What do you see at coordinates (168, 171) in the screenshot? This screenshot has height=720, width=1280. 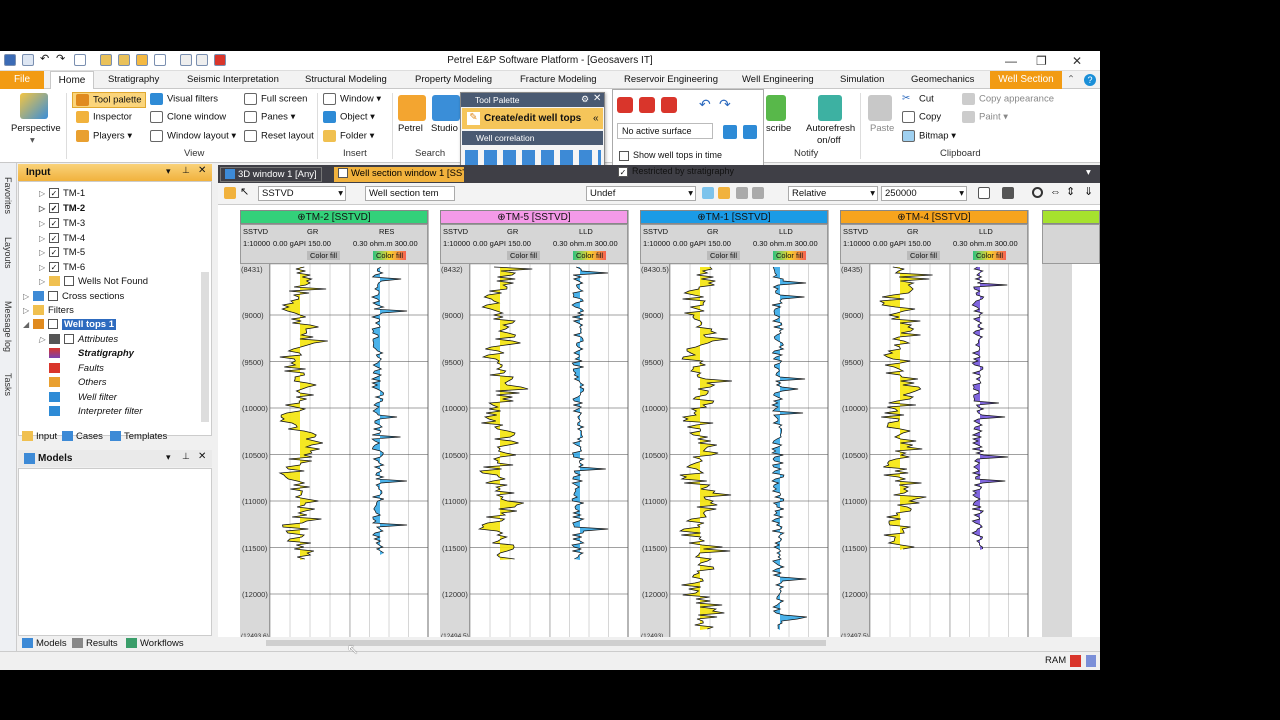 I see `panel-menu-icon: ▾` at bounding box center [168, 171].